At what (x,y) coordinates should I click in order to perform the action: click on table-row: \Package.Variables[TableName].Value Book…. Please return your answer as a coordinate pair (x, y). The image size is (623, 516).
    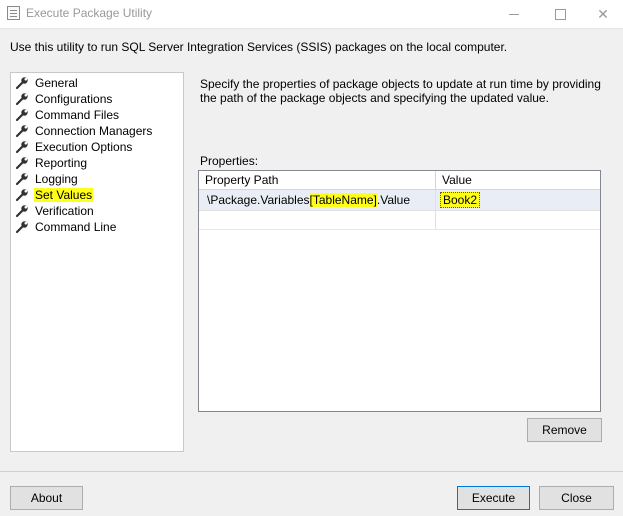
    Looking at the image, I should click on (399, 200).